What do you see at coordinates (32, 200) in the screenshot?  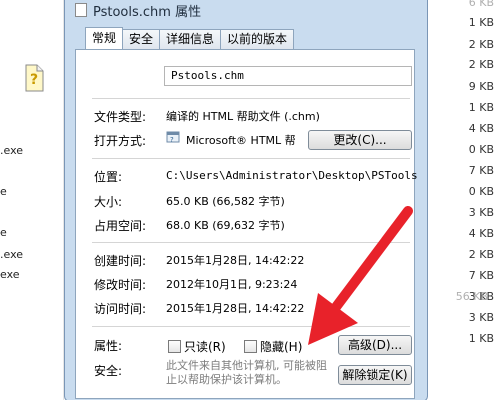 I see `explorer-file-list-left: .exe e e .exe exe` at bounding box center [32, 200].